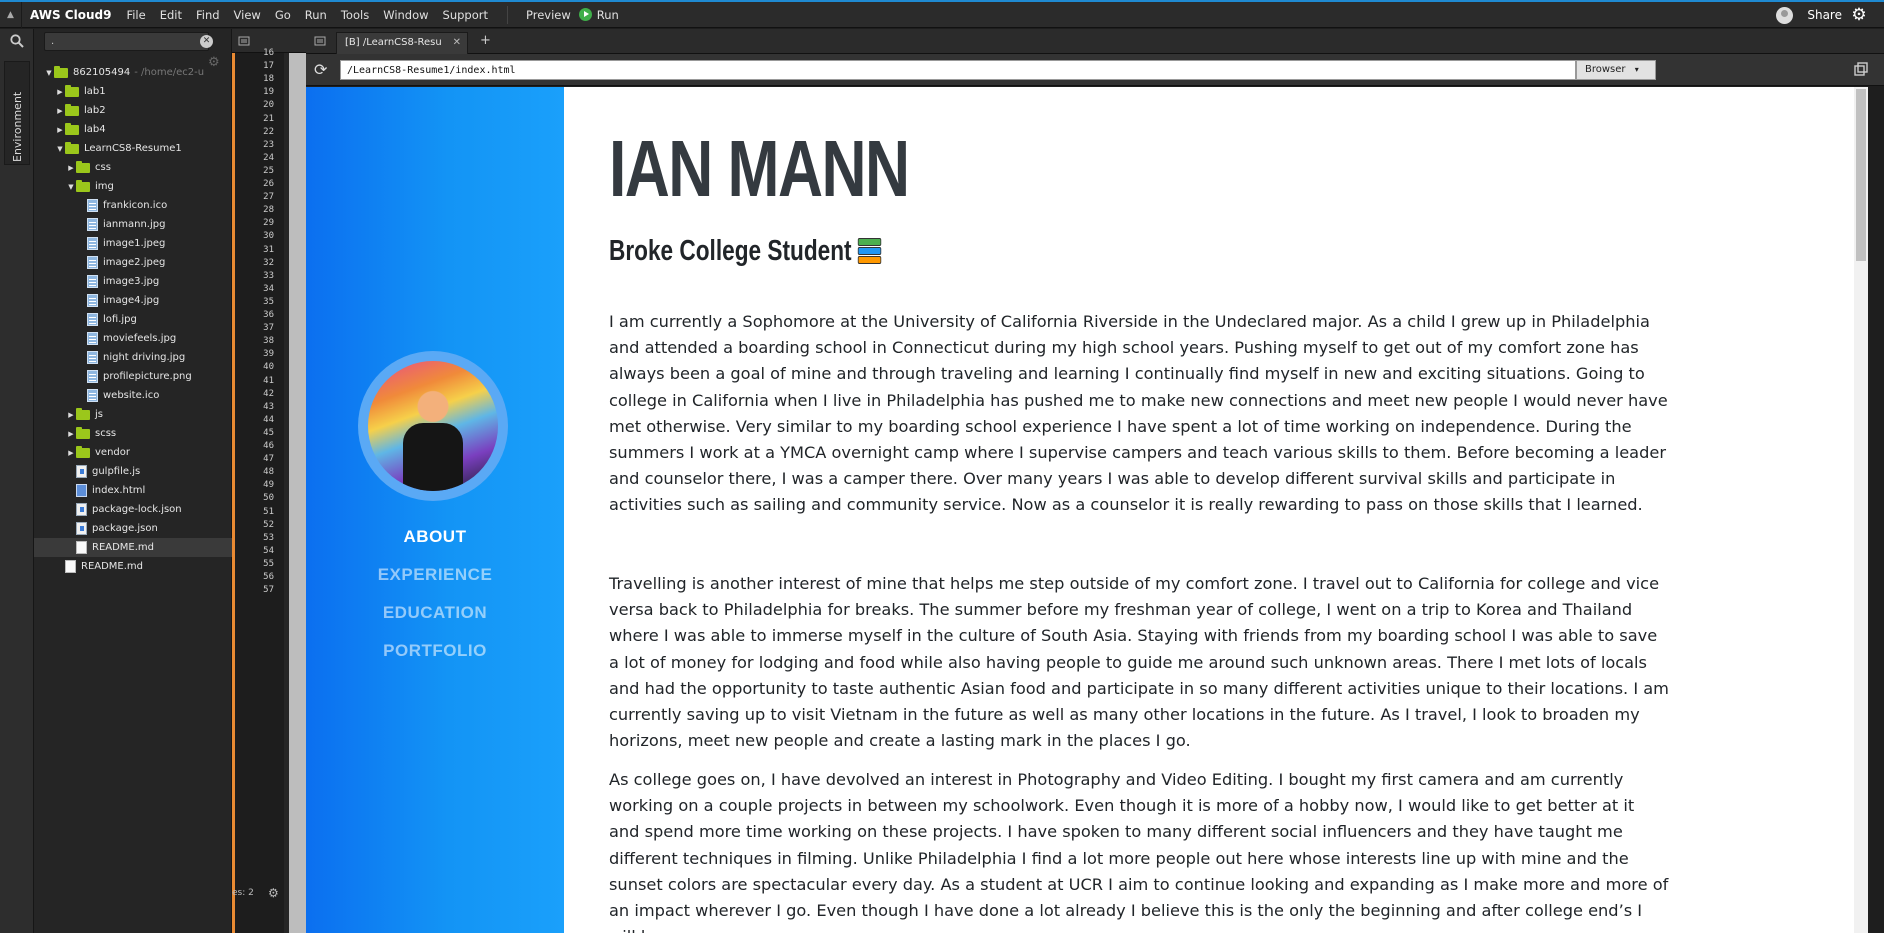 This screenshot has width=1884, height=933. I want to click on tree-file: image3.jpg, so click(133, 281).